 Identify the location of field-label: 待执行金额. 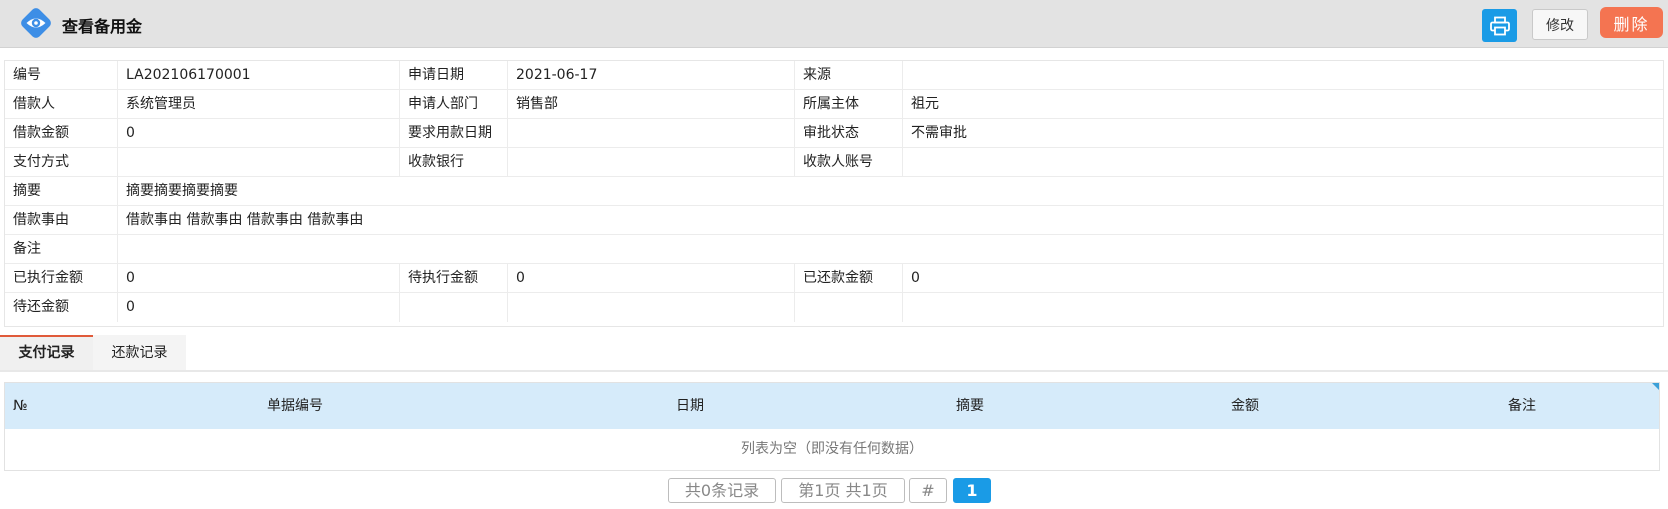
(454, 278).